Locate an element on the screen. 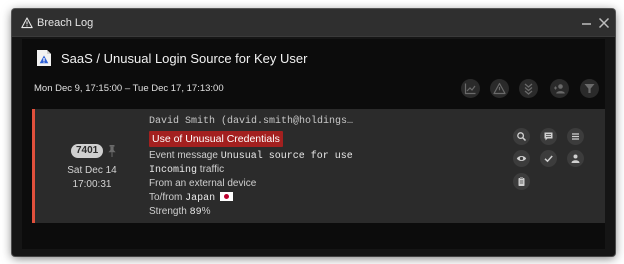 The height and width of the screenshot is (264, 624). location-line: To/from Japan is located at coordinates (191, 198).